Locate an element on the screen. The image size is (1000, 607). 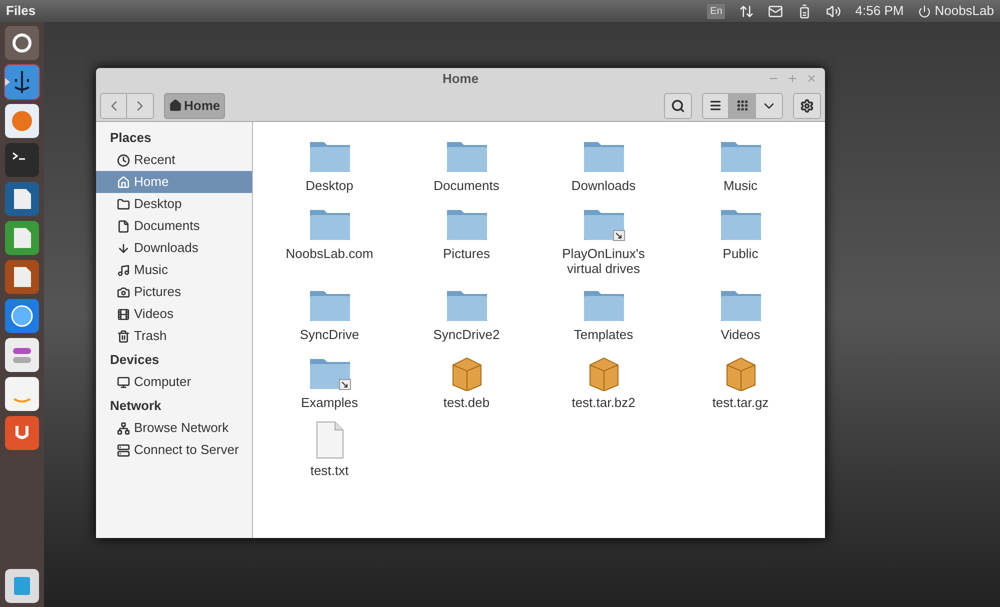
file-item: Music is located at coordinates (740, 164).